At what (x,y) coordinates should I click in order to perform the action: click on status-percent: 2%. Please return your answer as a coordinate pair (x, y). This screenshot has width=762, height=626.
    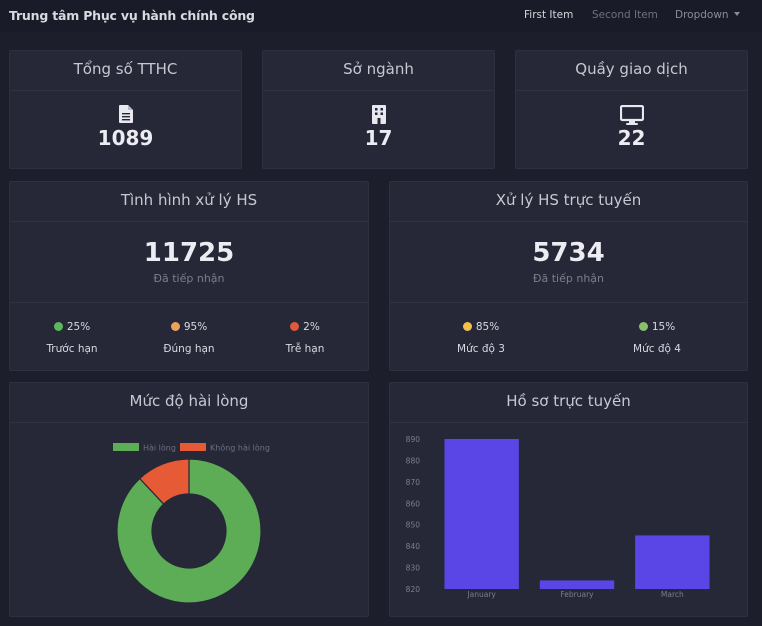
    Looking at the image, I should click on (311, 327).